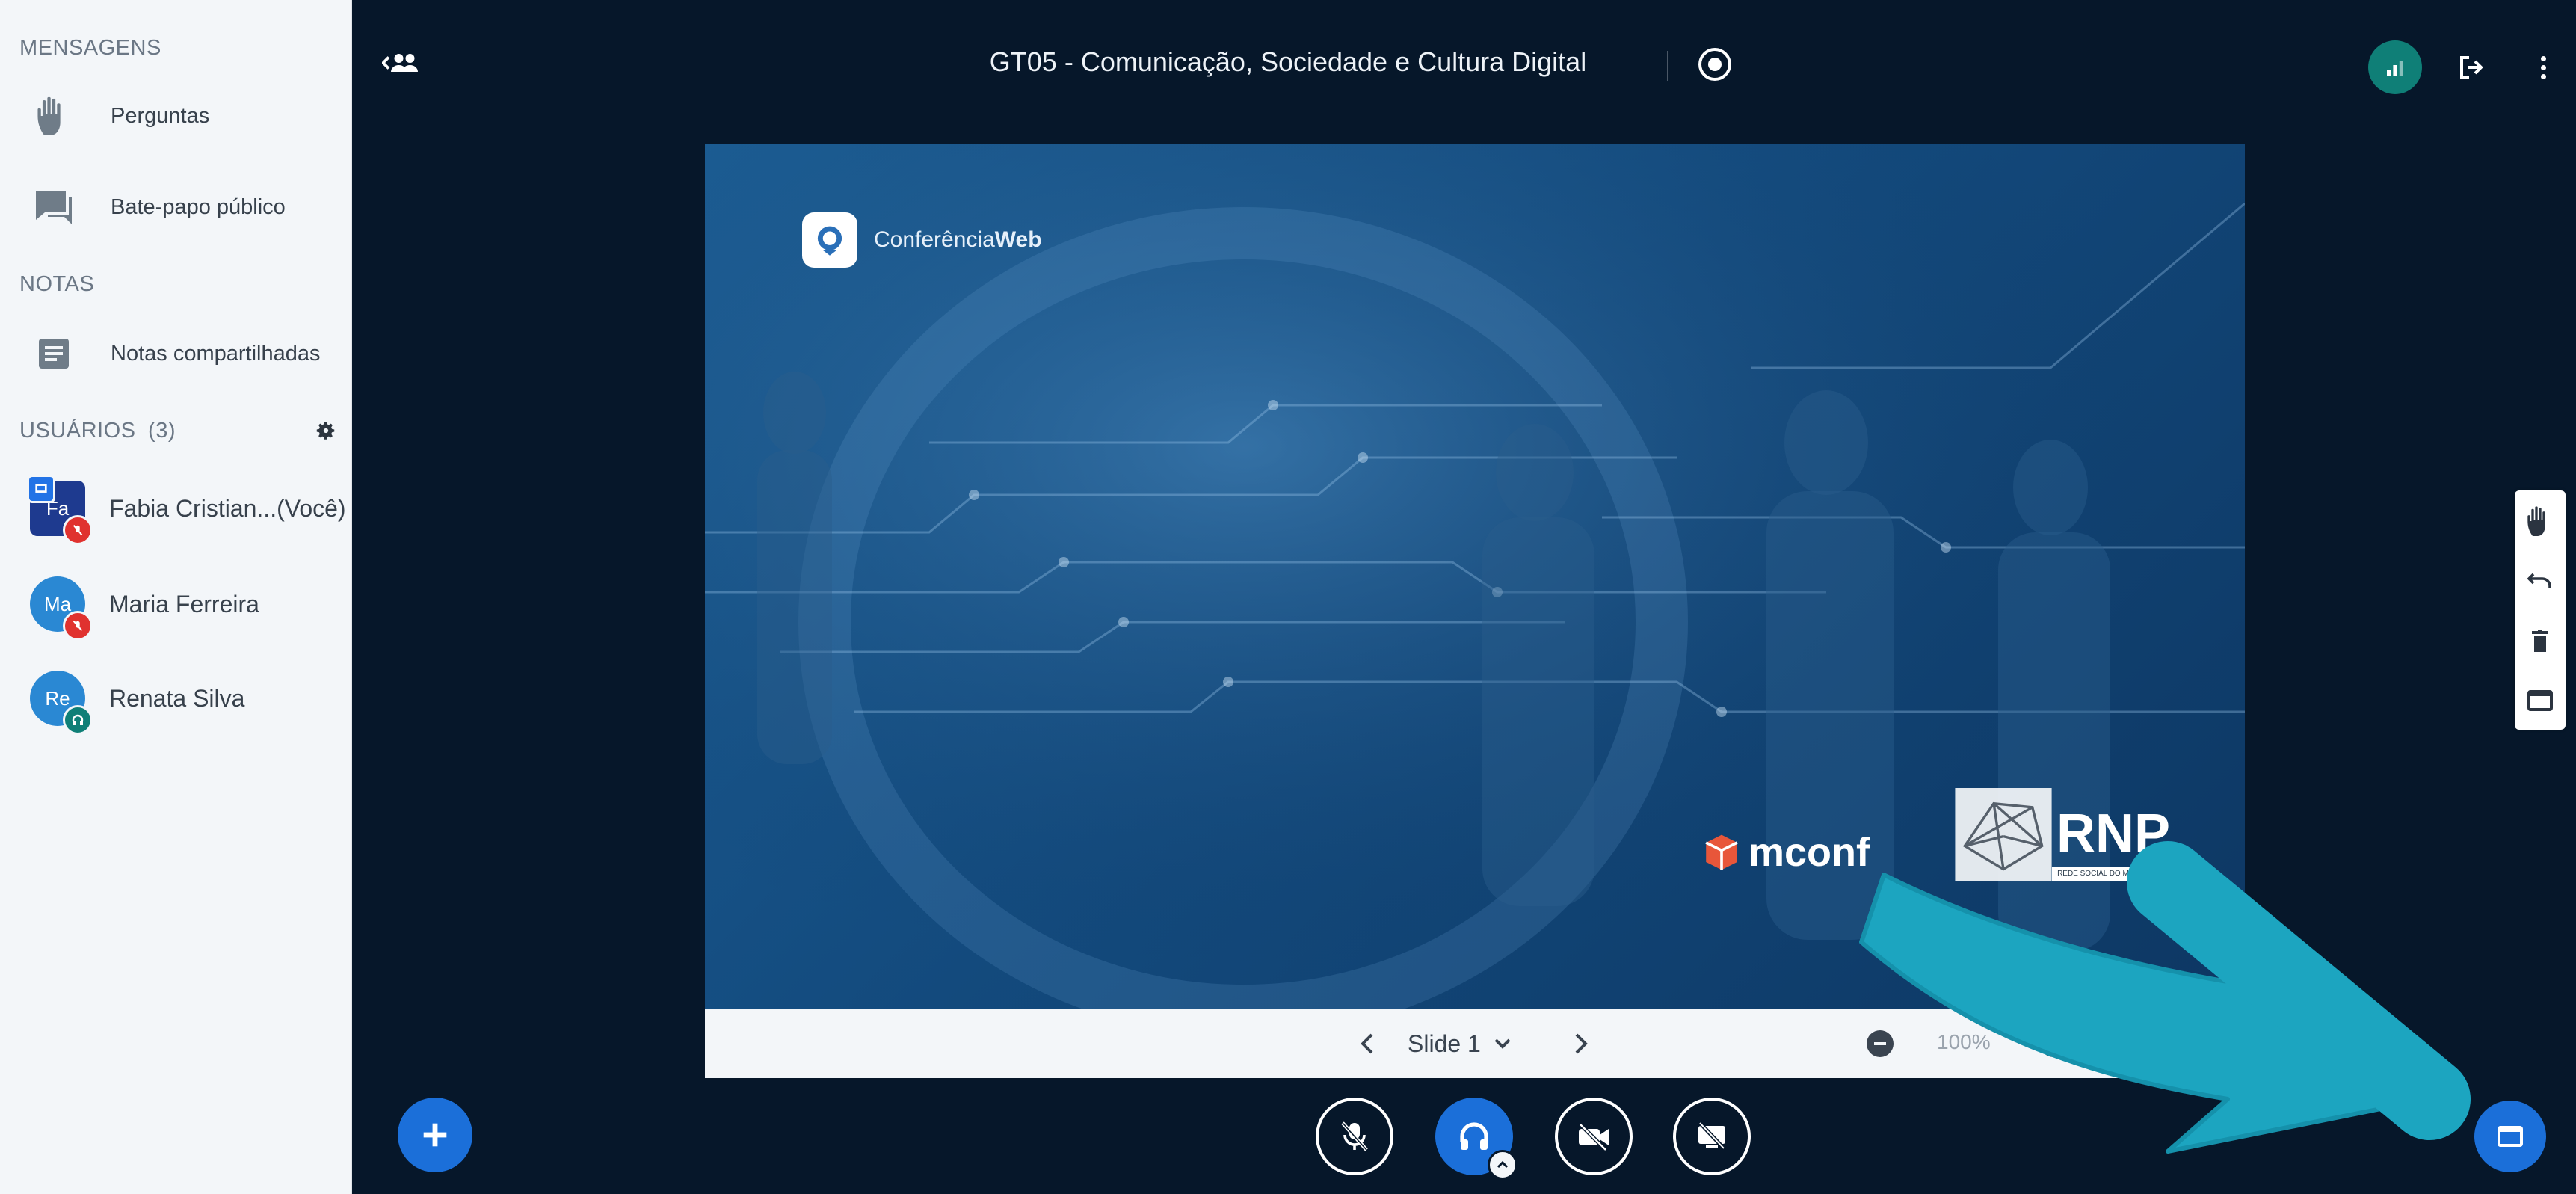 This screenshot has width=2576, height=1194. Describe the element at coordinates (2203, 1043) in the screenshot. I see `fullscreen-icon` at that location.